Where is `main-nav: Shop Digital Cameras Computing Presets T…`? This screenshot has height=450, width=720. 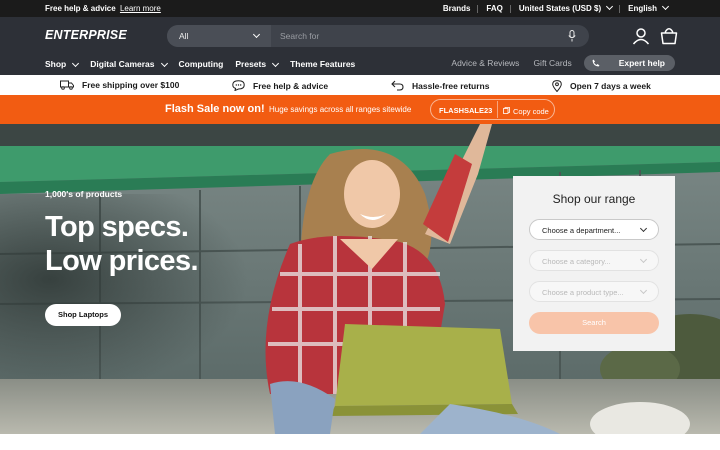 main-nav: Shop Digital Cameras Computing Presets T… is located at coordinates (206, 64).